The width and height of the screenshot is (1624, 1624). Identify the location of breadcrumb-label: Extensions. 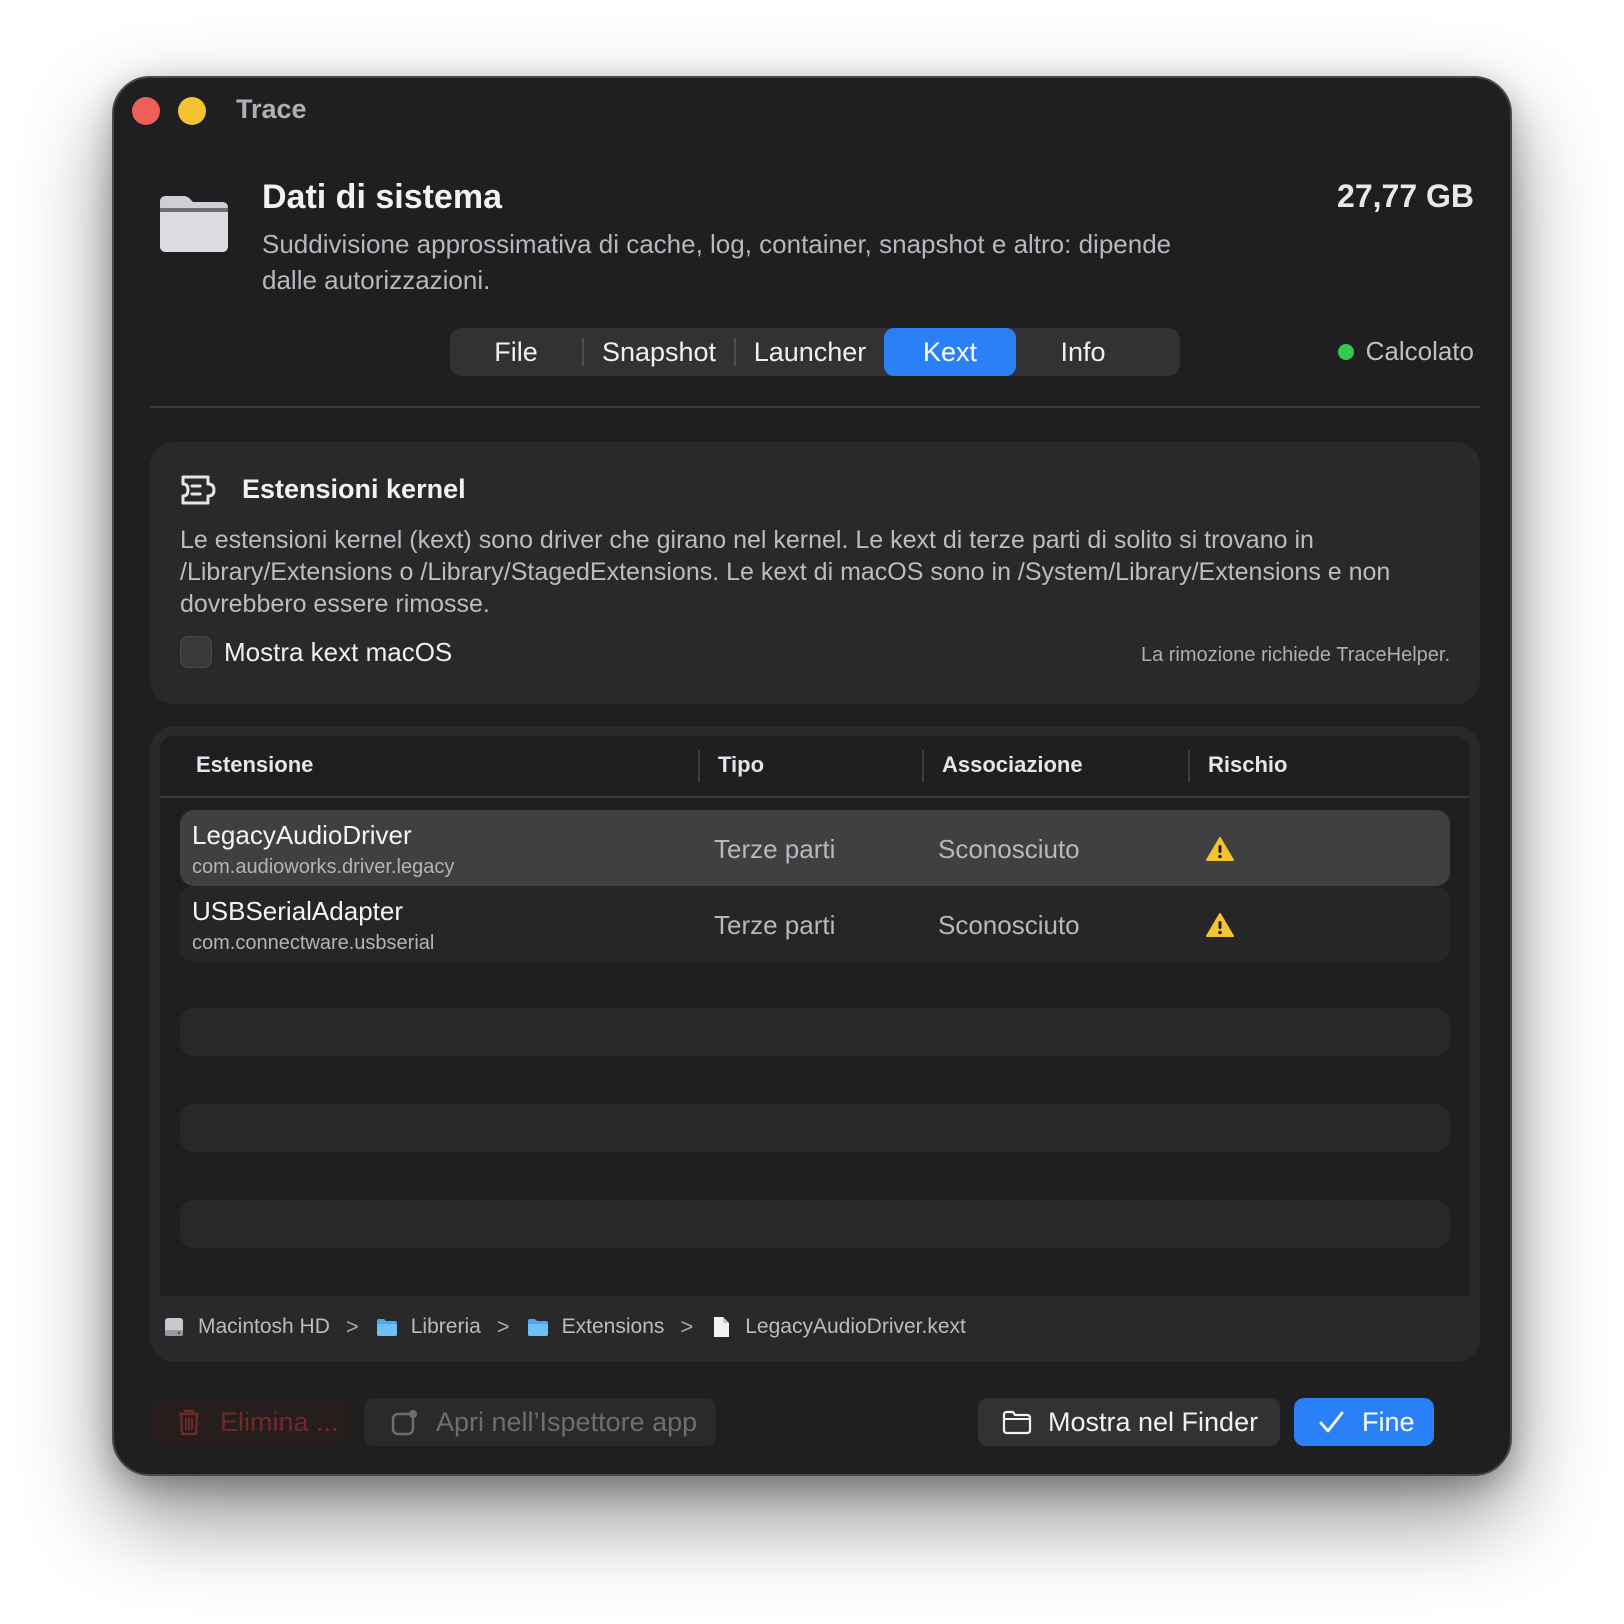
(613, 1326).